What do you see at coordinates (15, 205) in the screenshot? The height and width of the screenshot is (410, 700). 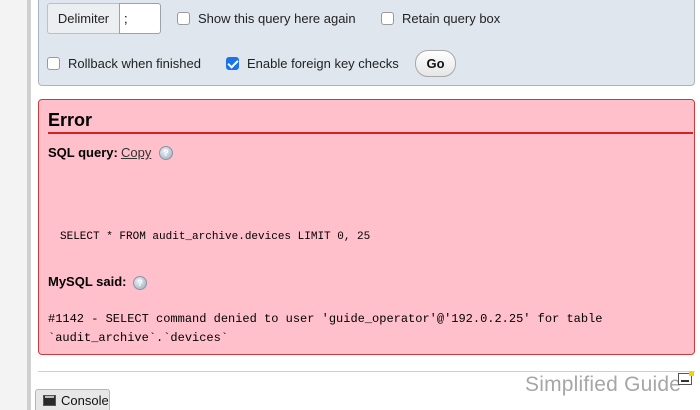 I see `navigation-panel-edge` at bounding box center [15, 205].